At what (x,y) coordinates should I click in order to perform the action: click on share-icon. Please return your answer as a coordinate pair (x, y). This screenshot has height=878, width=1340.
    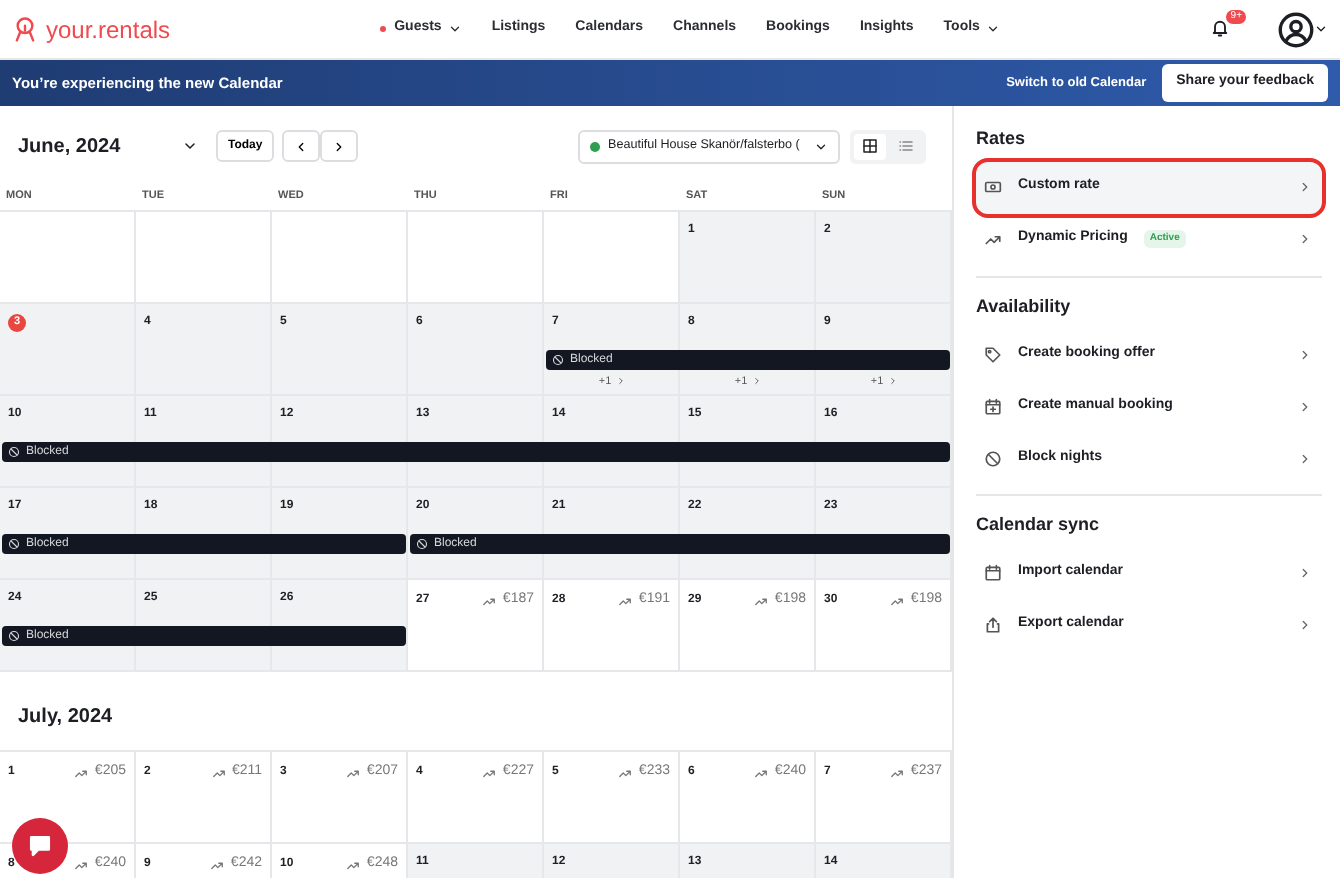
    Looking at the image, I should click on (993, 625).